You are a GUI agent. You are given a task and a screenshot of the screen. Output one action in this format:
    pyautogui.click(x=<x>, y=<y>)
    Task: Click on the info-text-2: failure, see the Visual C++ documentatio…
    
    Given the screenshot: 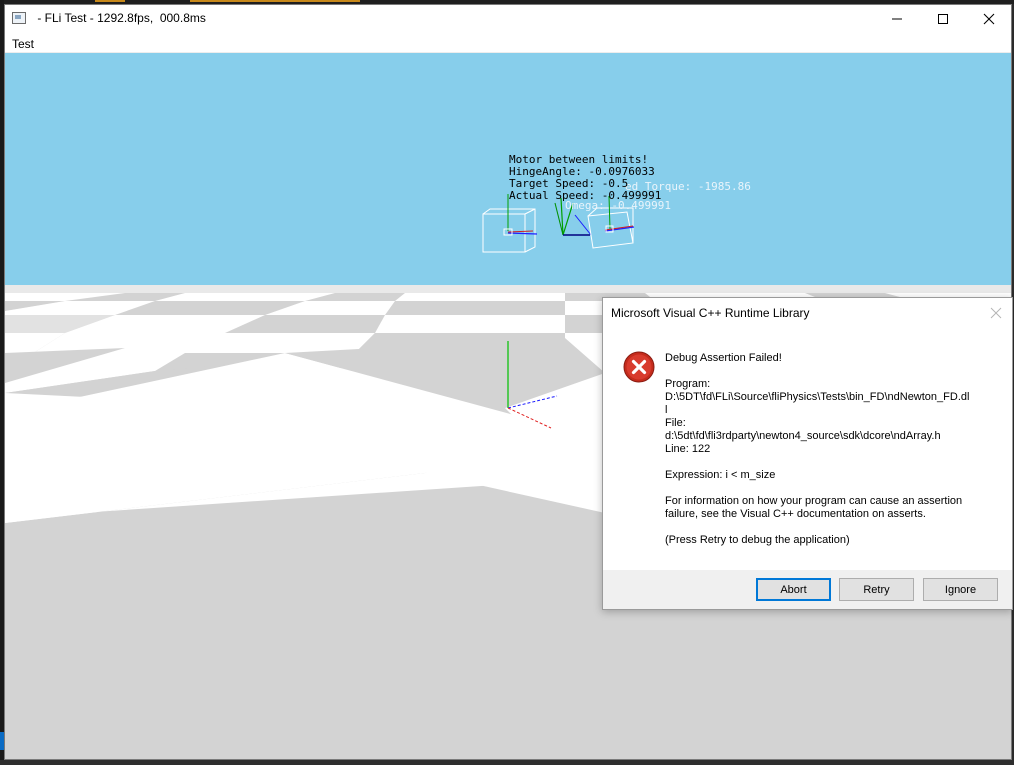 What is the action you would take?
    pyautogui.click(x=795, y=514)
    